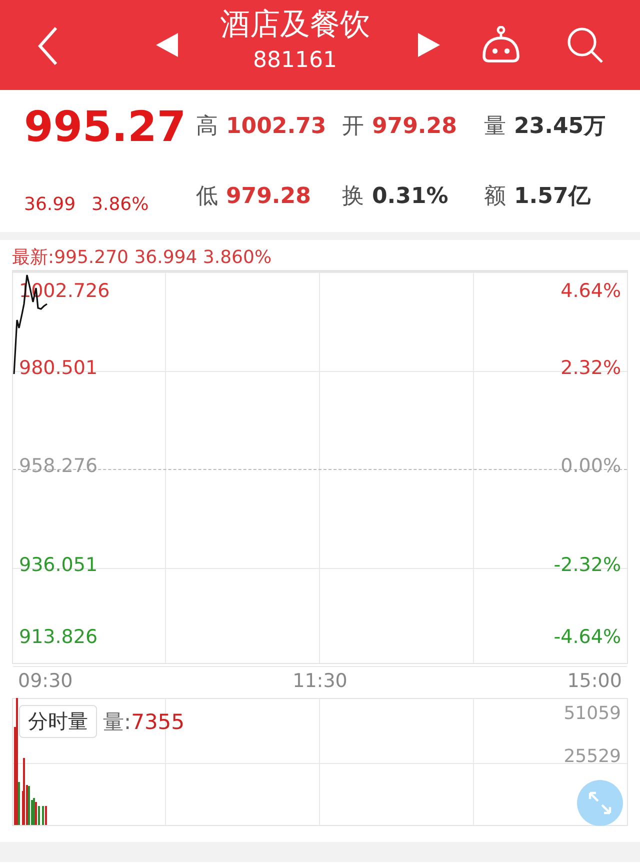 The image size is (640, 866). I want to click on percent-axis-label: 4.64%, so click(590, 291).